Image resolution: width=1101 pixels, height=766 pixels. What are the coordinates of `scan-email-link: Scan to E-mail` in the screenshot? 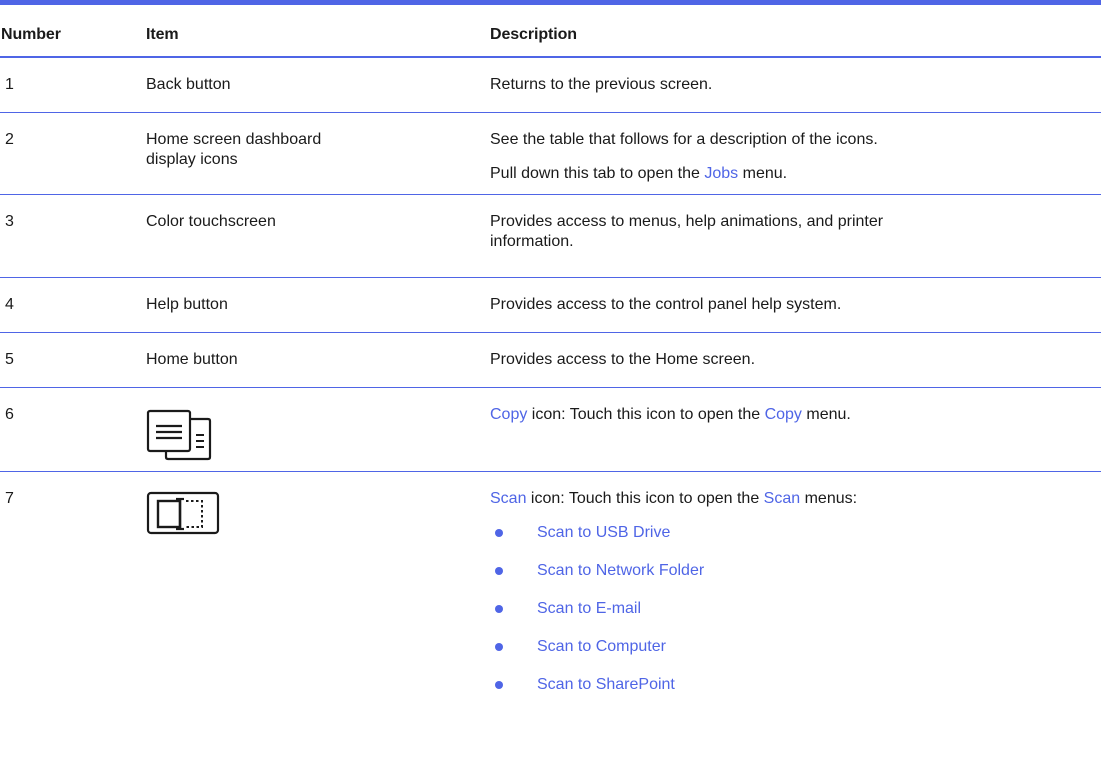 It's located at (589, 608).